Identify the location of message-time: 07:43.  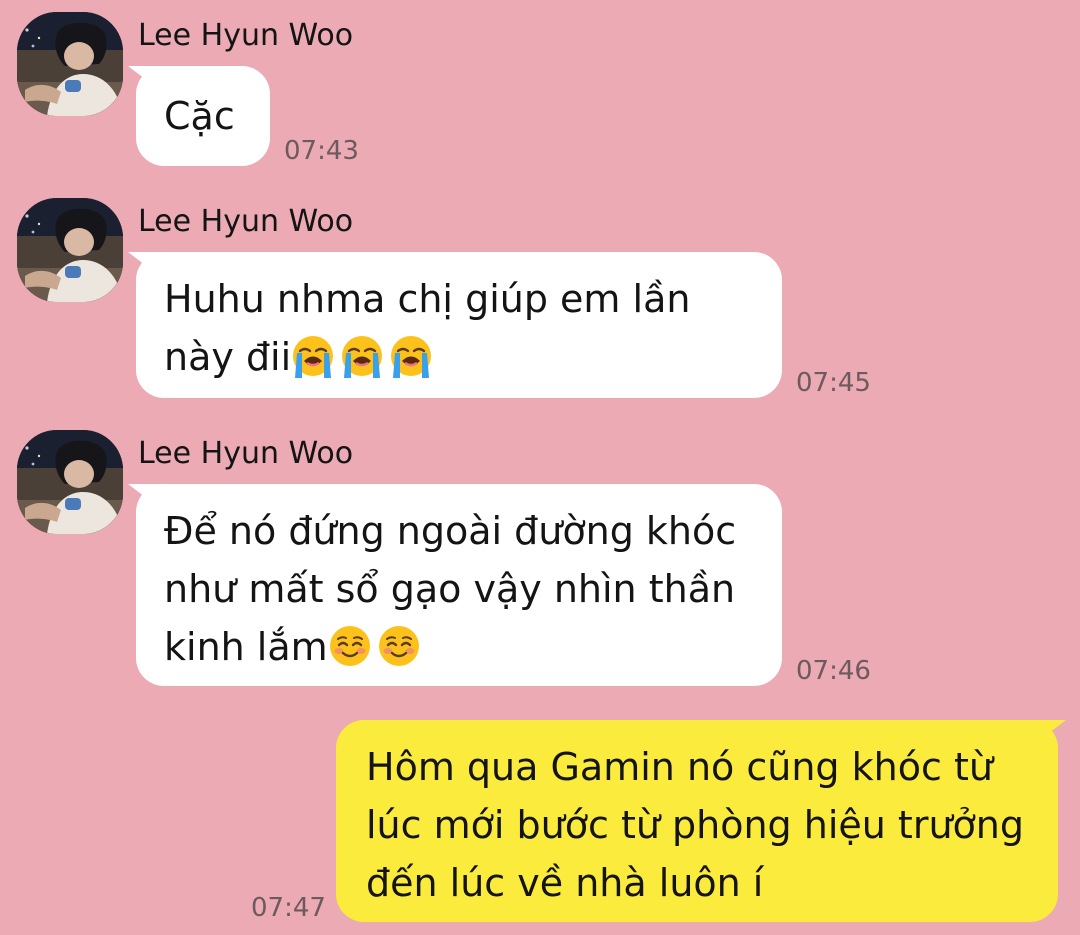
(321, 151).